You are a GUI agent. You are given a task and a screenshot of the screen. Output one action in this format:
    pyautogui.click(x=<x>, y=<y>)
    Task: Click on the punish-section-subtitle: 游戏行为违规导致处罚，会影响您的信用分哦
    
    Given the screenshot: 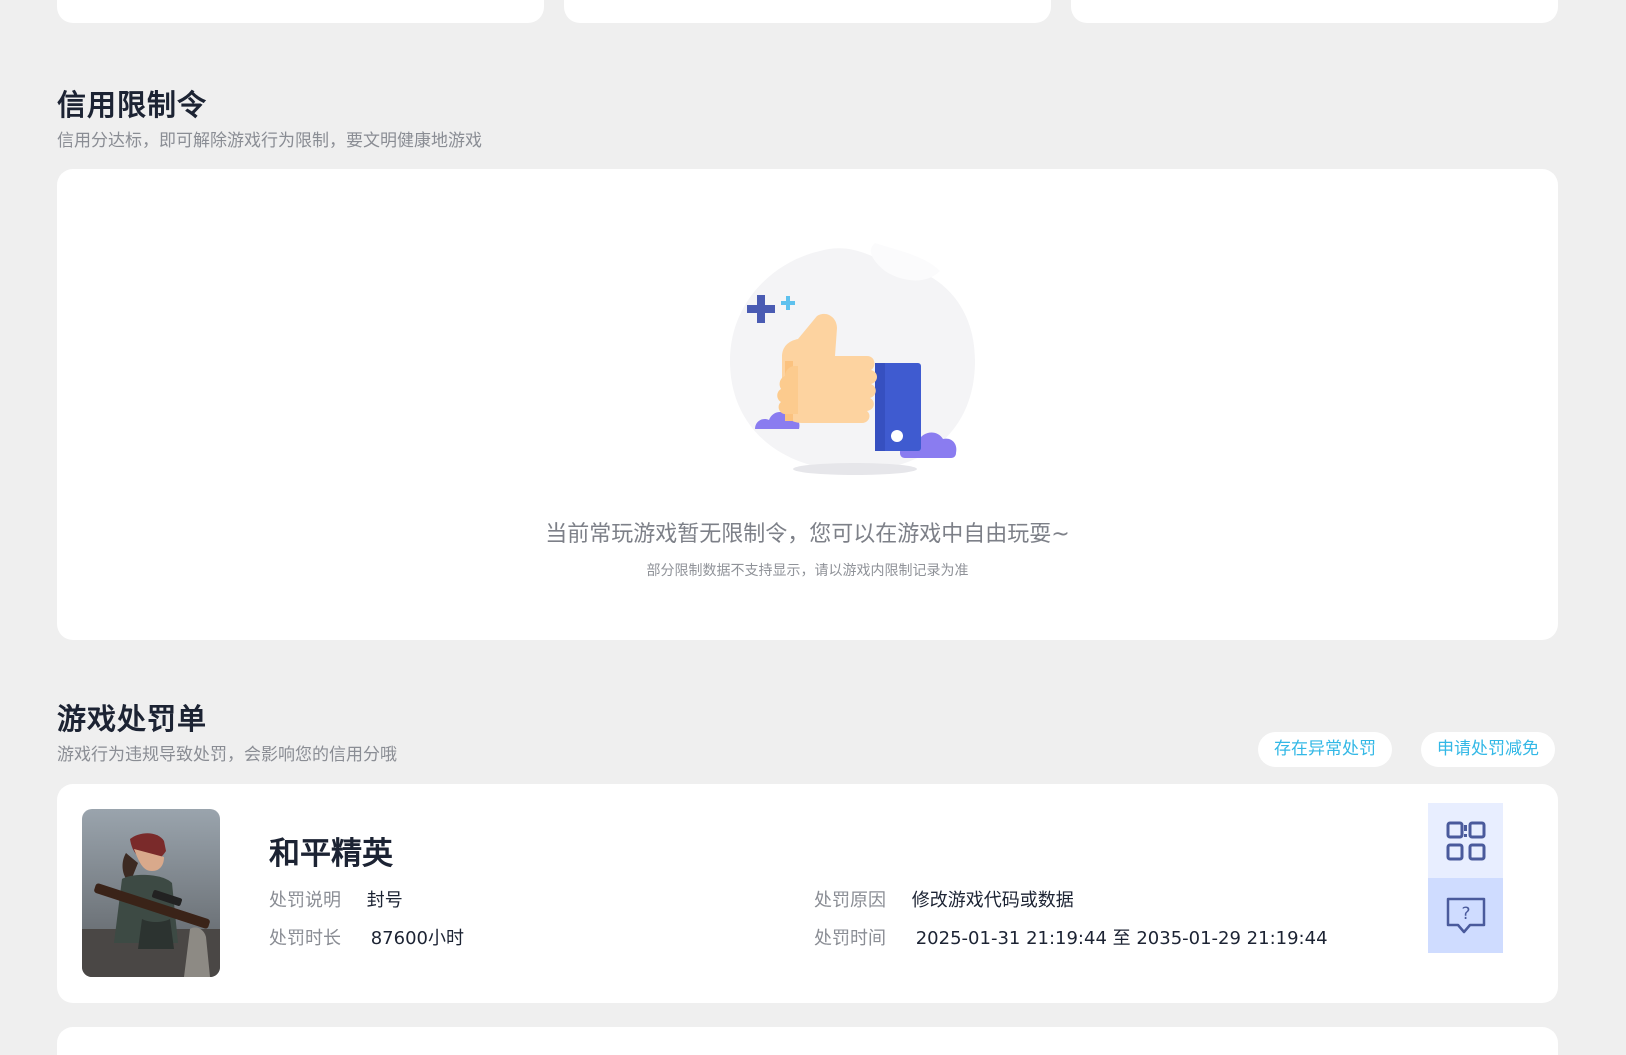 What is the action you would take?
    pyautogui.click(x=227, y=755)
    